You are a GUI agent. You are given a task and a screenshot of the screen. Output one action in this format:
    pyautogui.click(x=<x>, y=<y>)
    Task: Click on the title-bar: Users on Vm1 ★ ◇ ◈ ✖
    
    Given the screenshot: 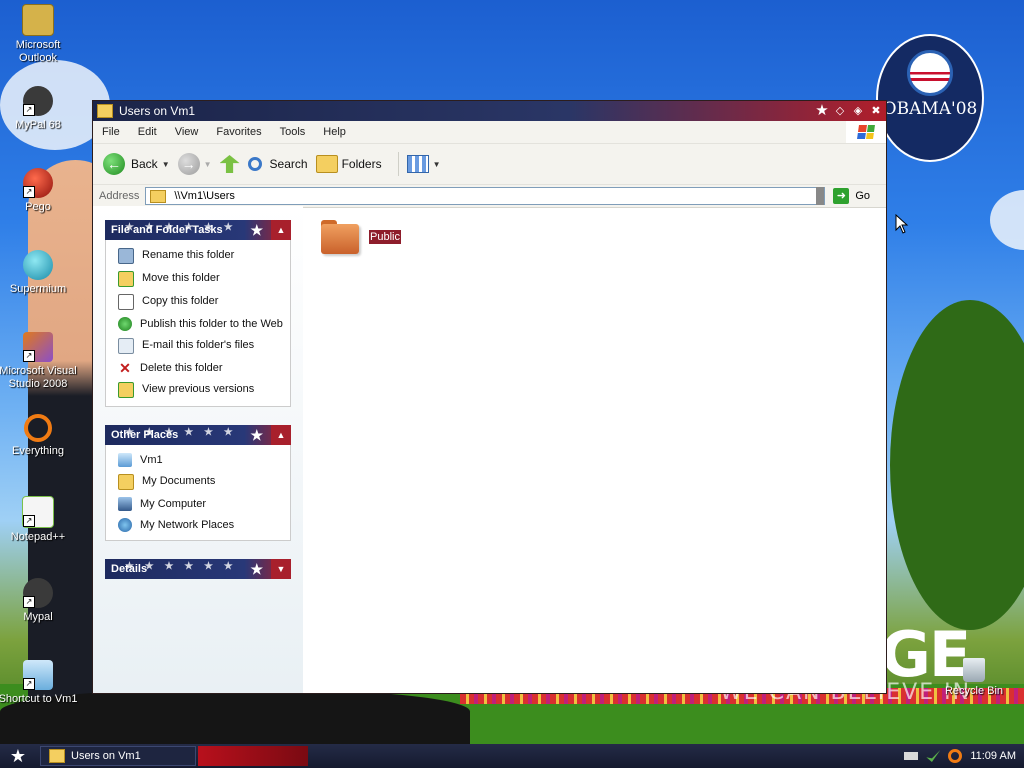 What is the action you would take?
    pyautogui.click(x=489, y=111)
    